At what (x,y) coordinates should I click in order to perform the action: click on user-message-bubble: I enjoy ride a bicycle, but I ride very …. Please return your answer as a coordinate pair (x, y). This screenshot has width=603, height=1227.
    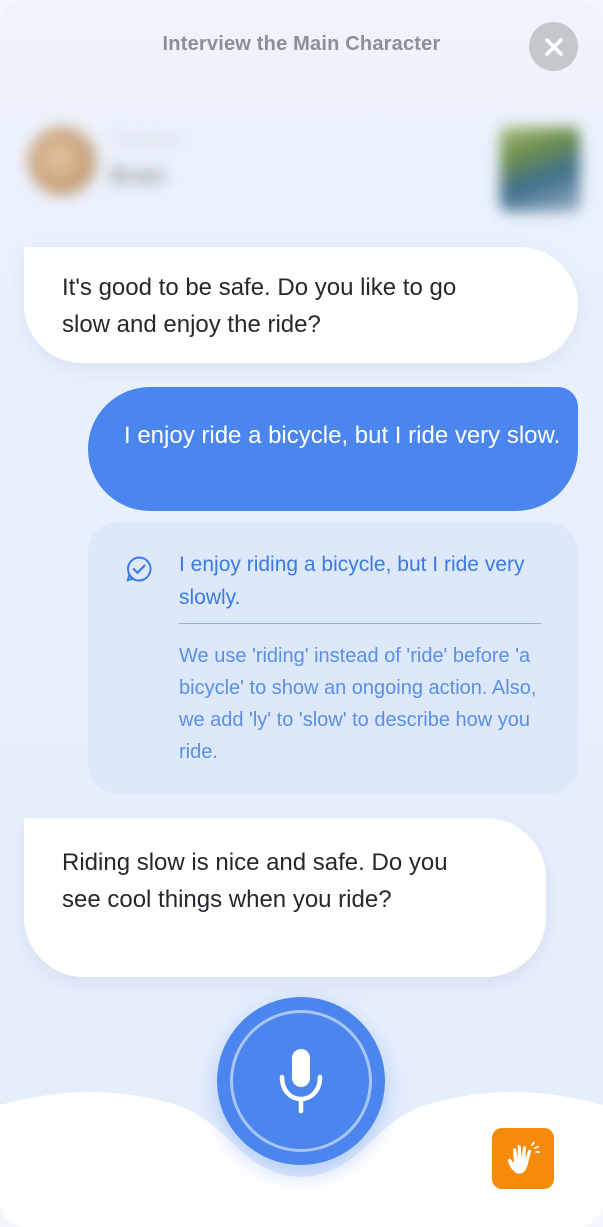
    Looking at the image, I should click on (333, 449).